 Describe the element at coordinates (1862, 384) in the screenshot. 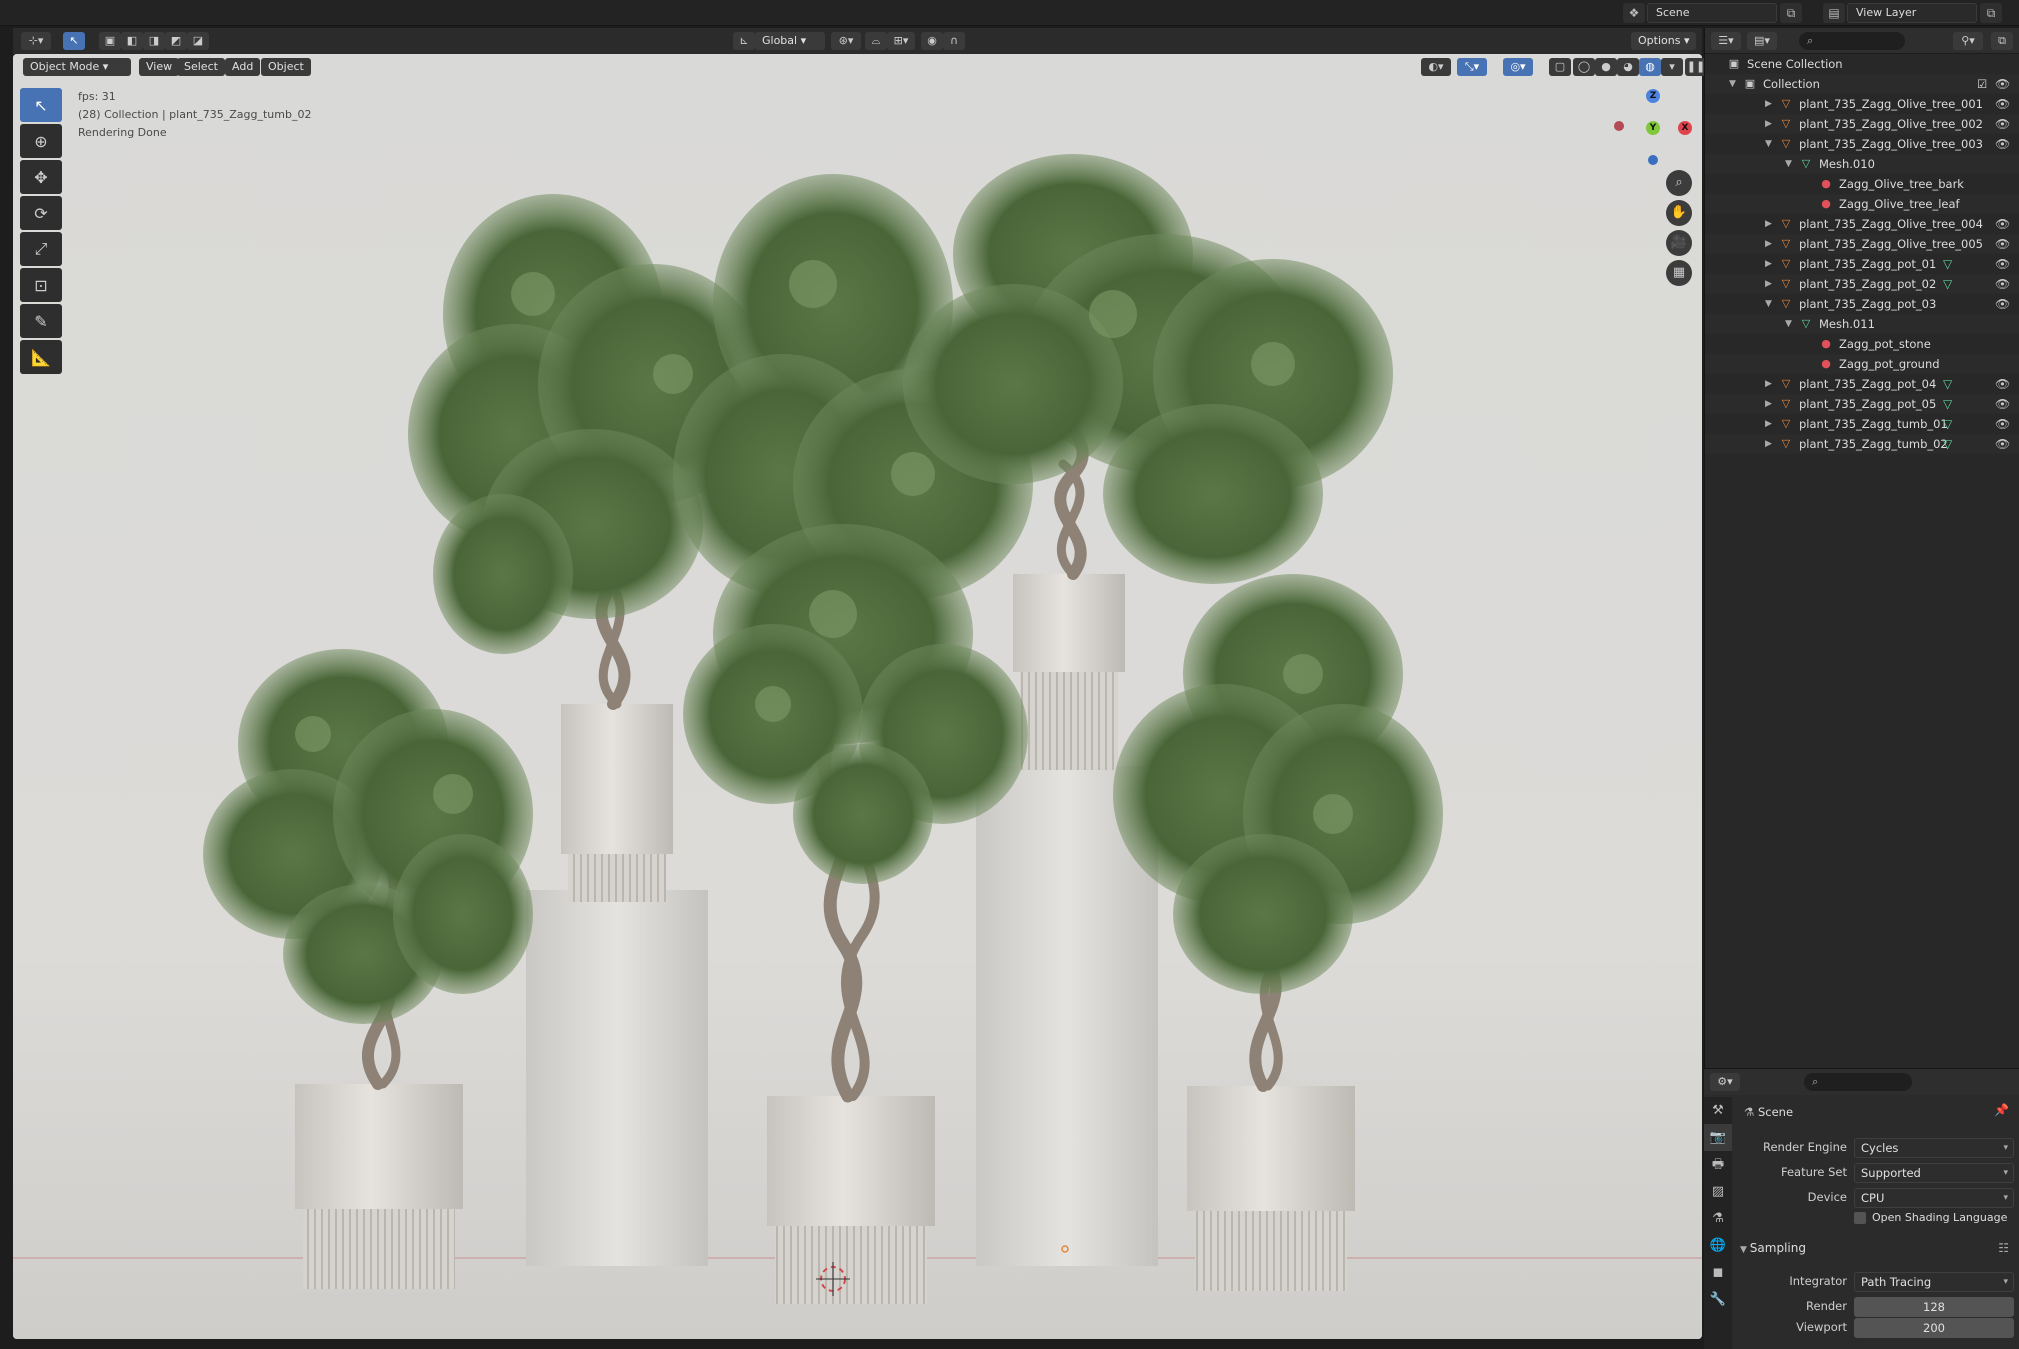

I see `outliner-item: ▶ ▽ plant_735_Zagg_pot_04 ▽ 👁` at that location.